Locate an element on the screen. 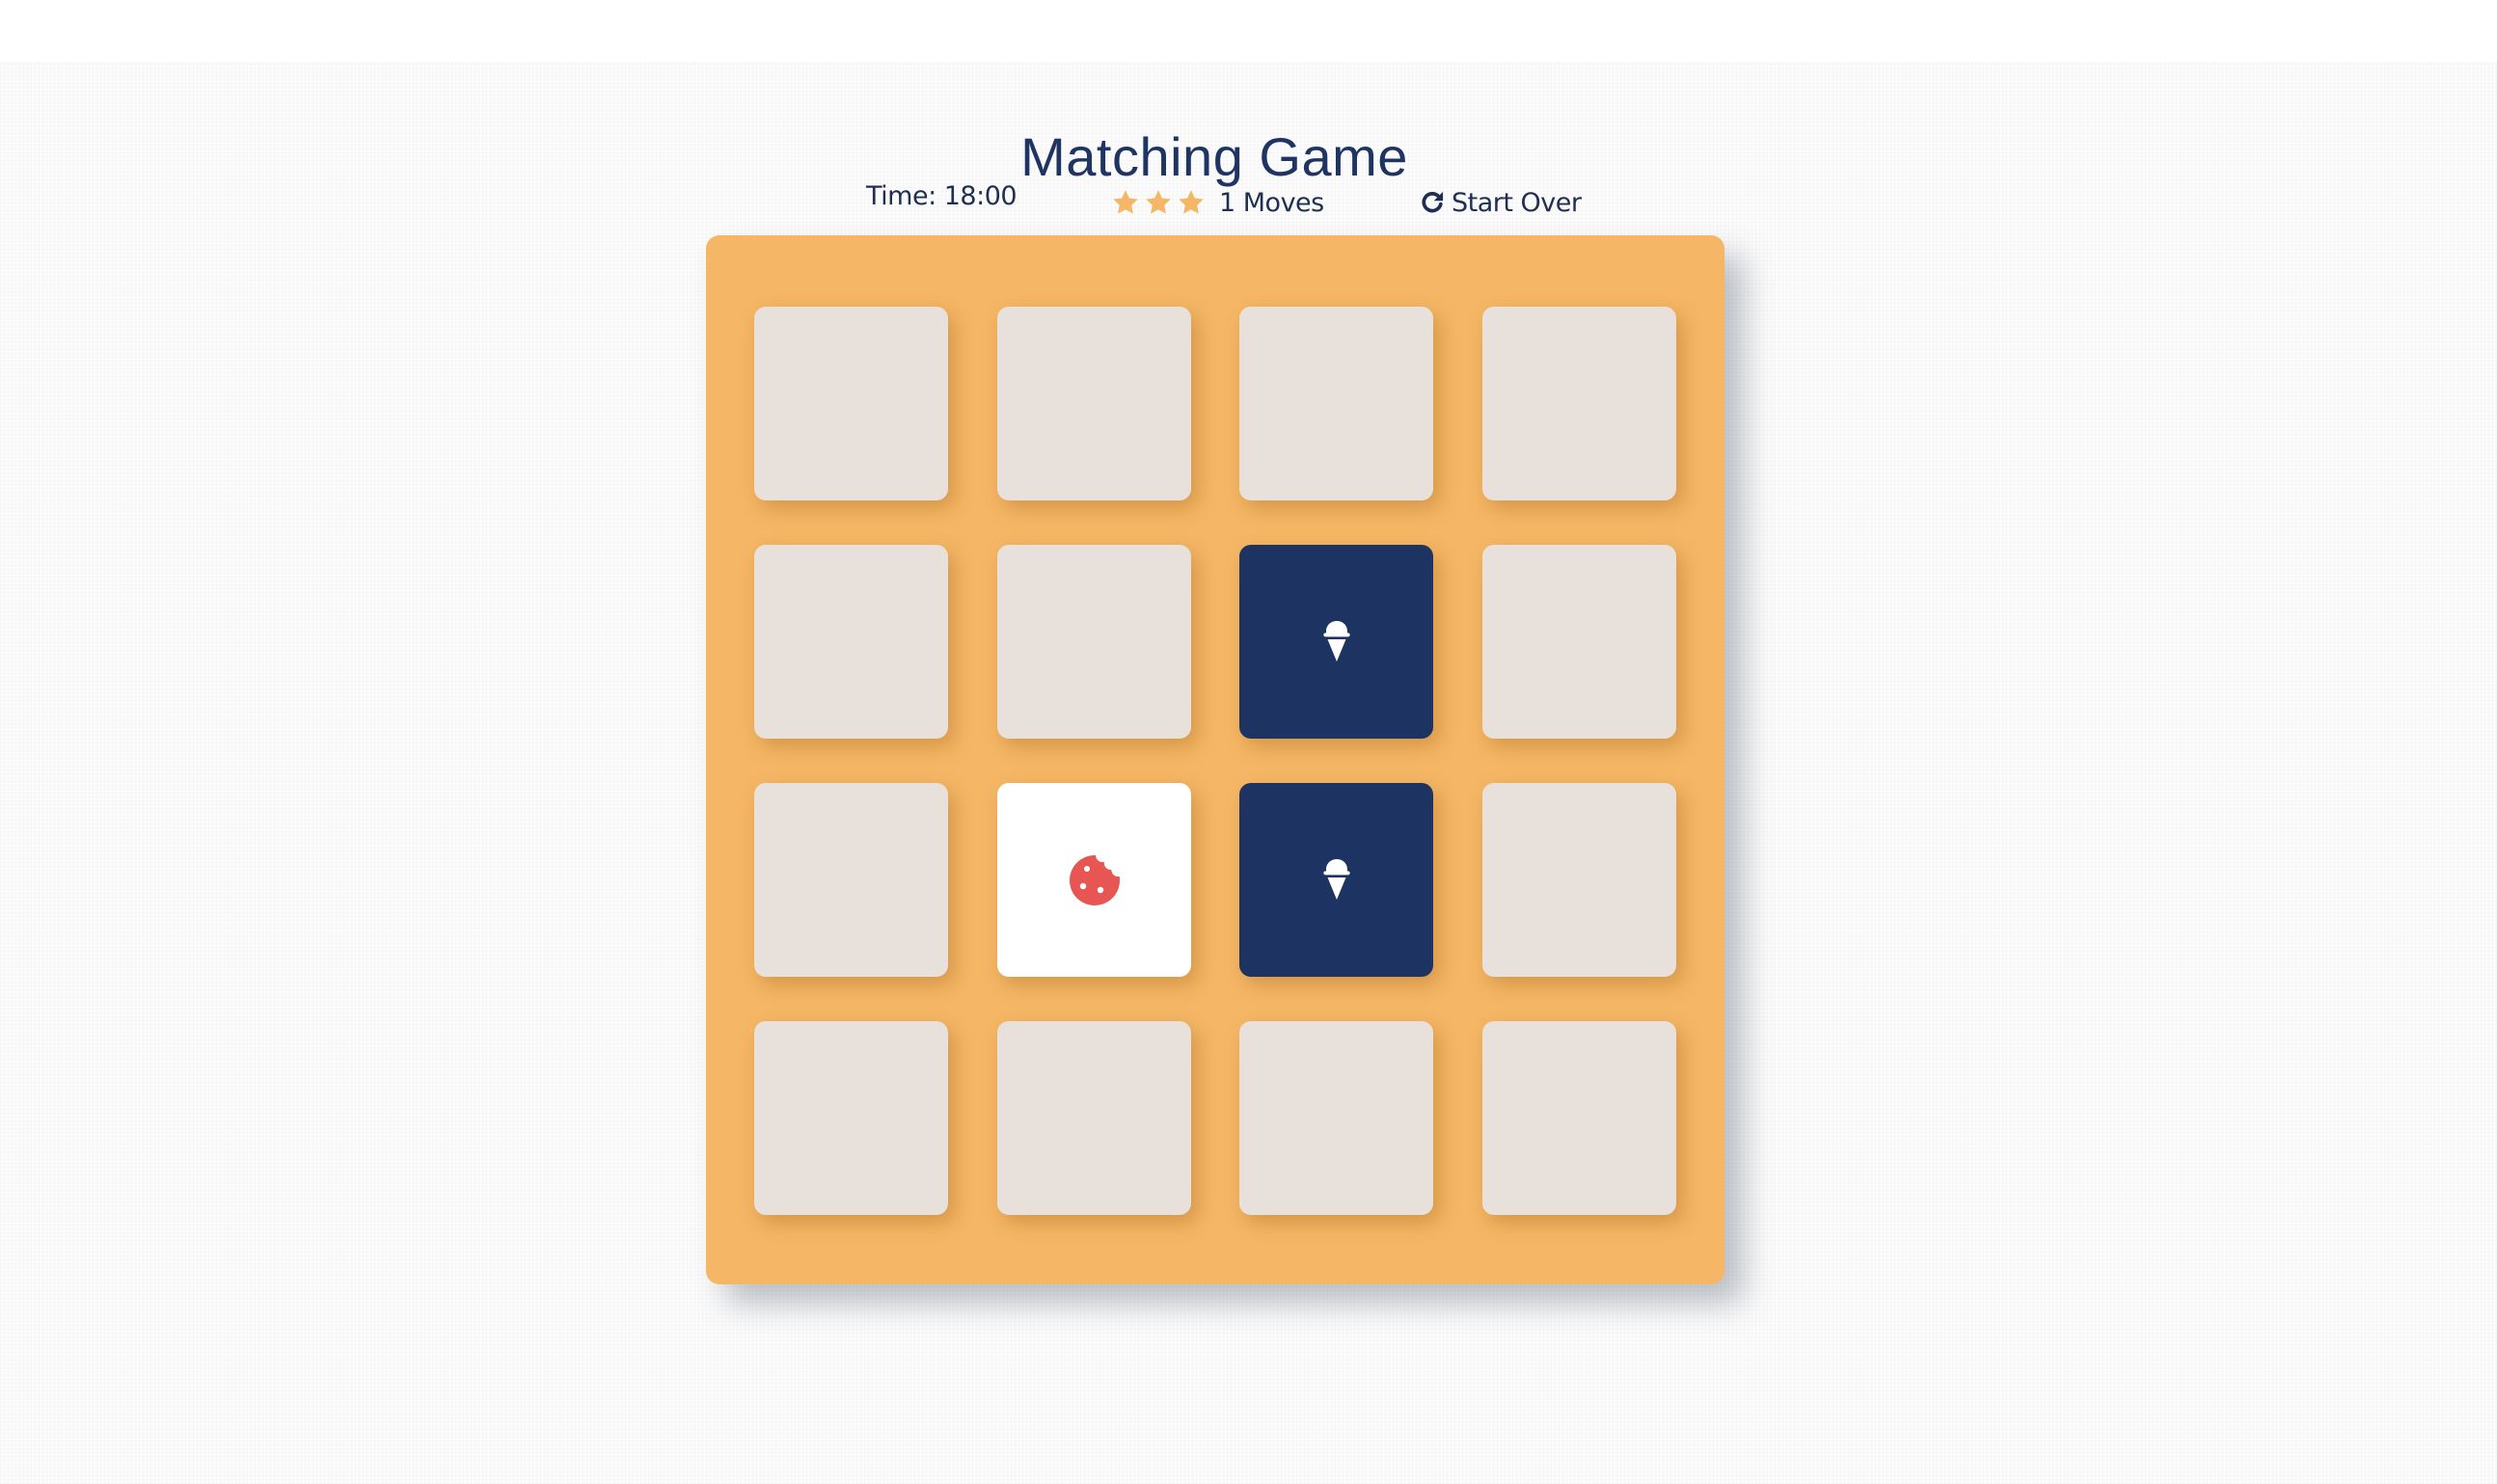 The width and height of the screenshot is (2497, 1484). card-show is located at coordinates (1094, 880).